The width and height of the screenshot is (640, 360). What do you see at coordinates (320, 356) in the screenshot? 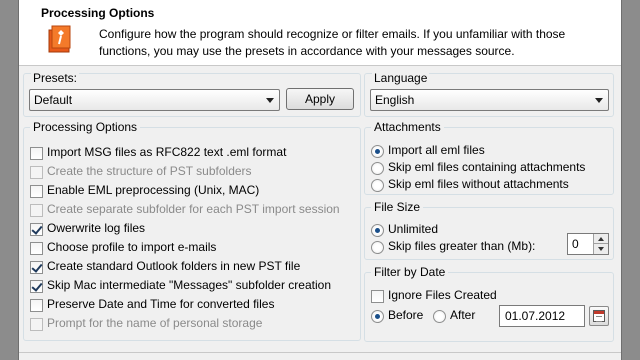
I see `dialog-bottom-edge` at bounding box center [320, 356].